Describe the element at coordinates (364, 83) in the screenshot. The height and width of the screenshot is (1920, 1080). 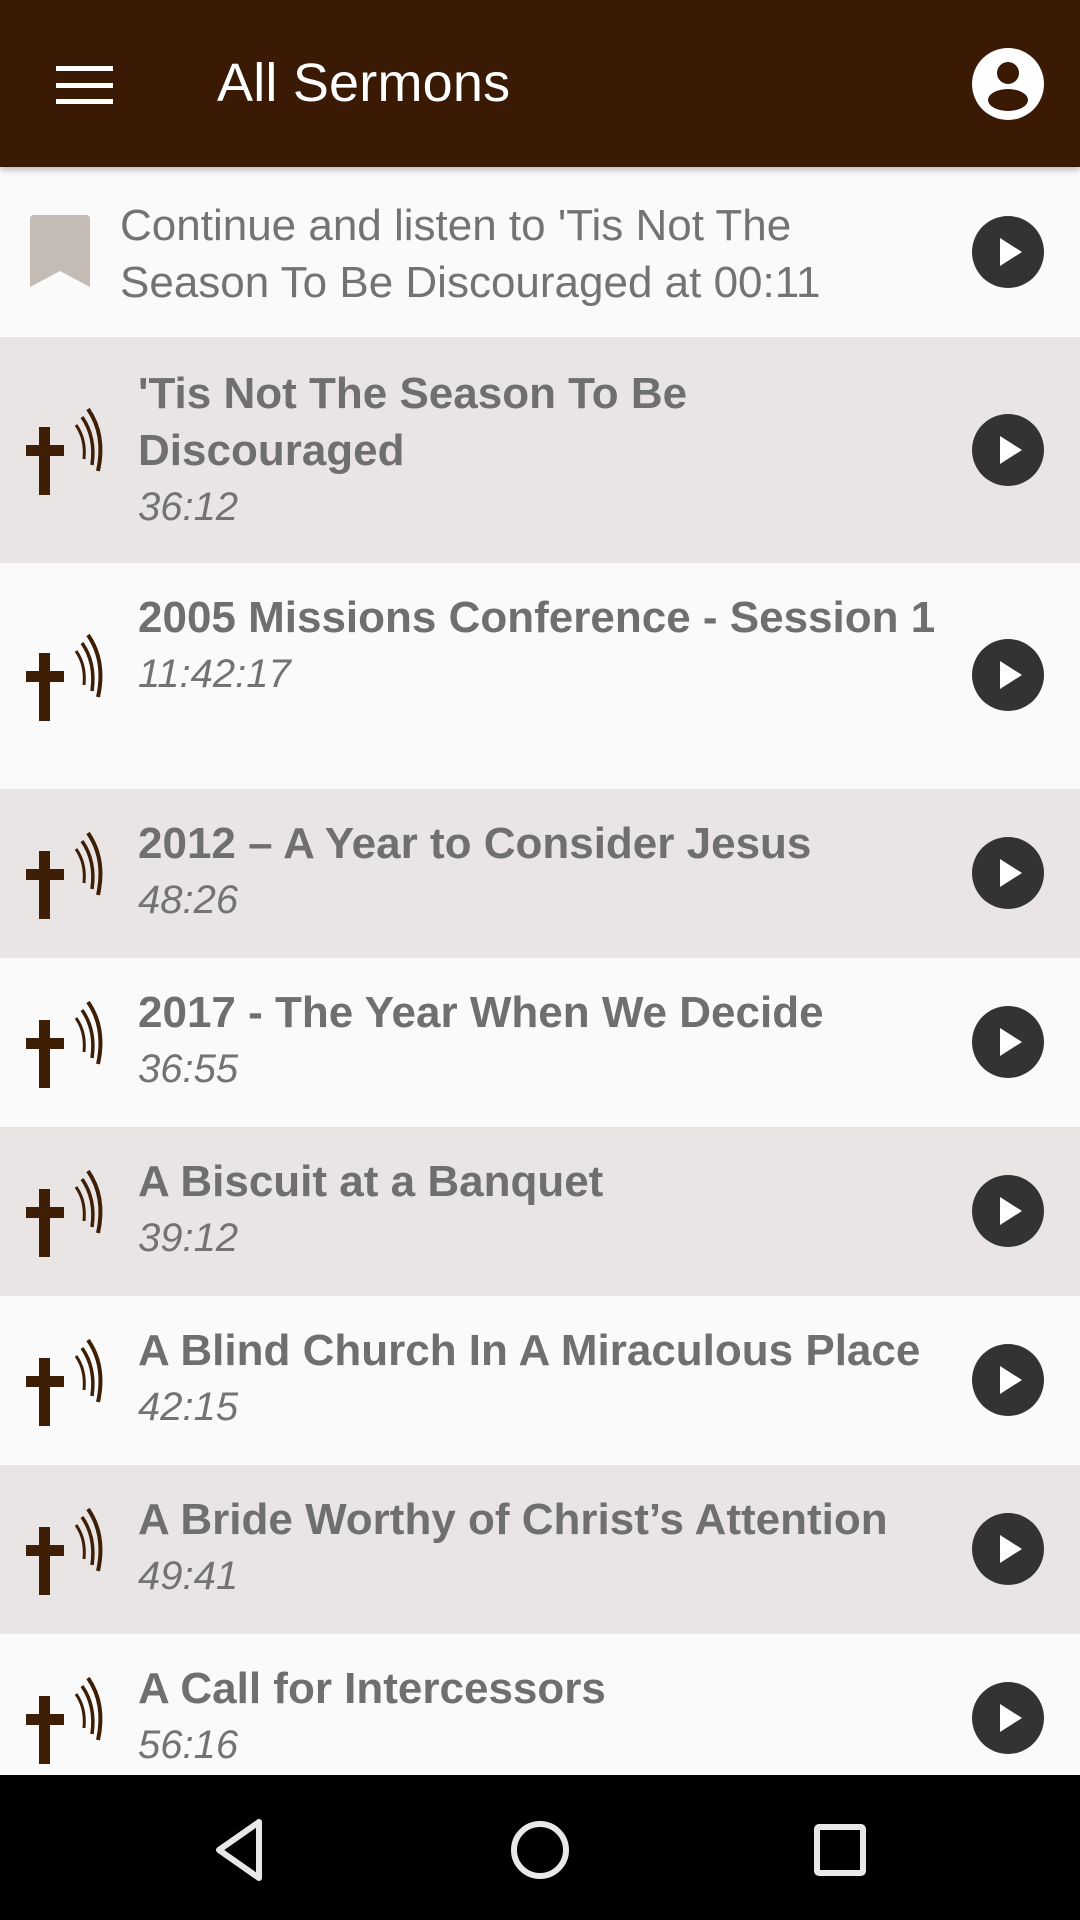
I see `page-title: All Sermons` at that location.